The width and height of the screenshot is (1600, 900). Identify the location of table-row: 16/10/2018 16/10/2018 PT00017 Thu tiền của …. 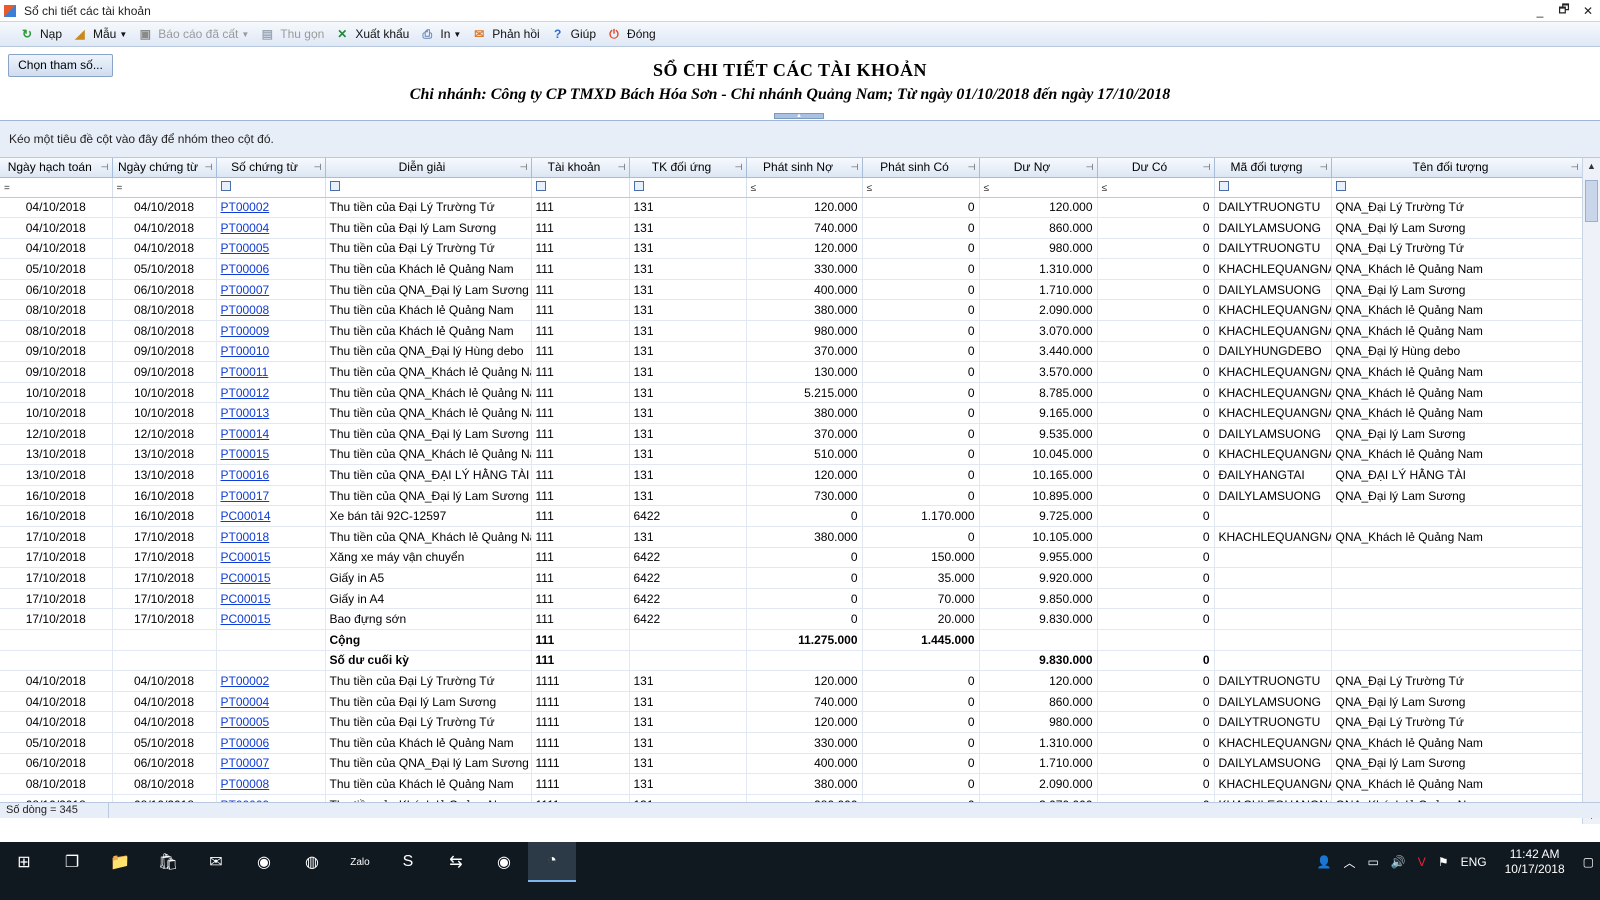
(791, 496).